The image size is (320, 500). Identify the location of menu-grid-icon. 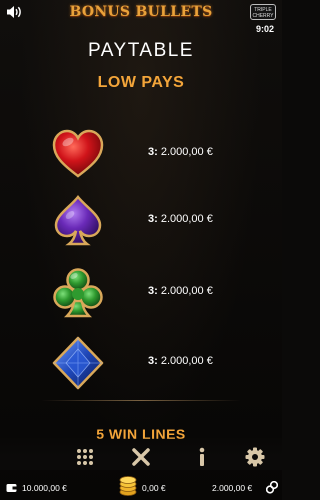
(85, 457).